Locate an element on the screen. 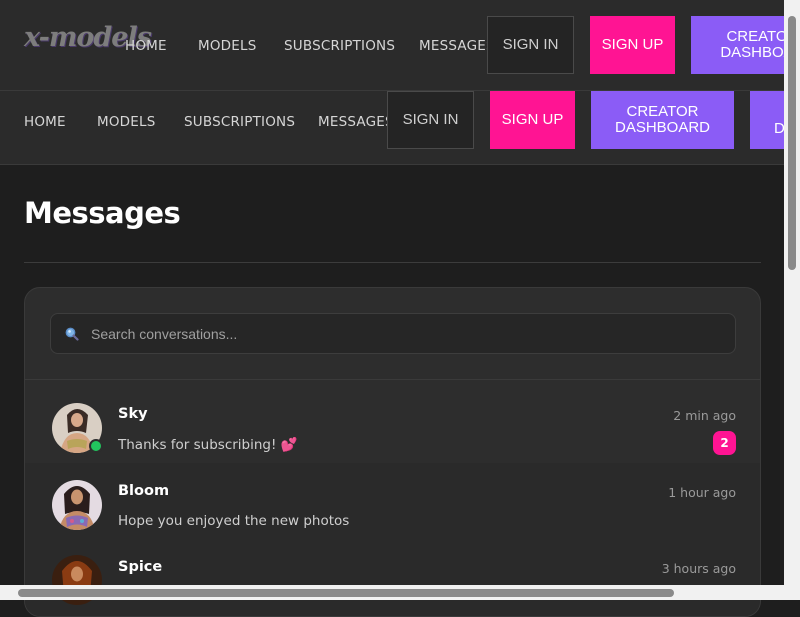  conversation-time: 2 min ago is located at coordinates (704, 415).